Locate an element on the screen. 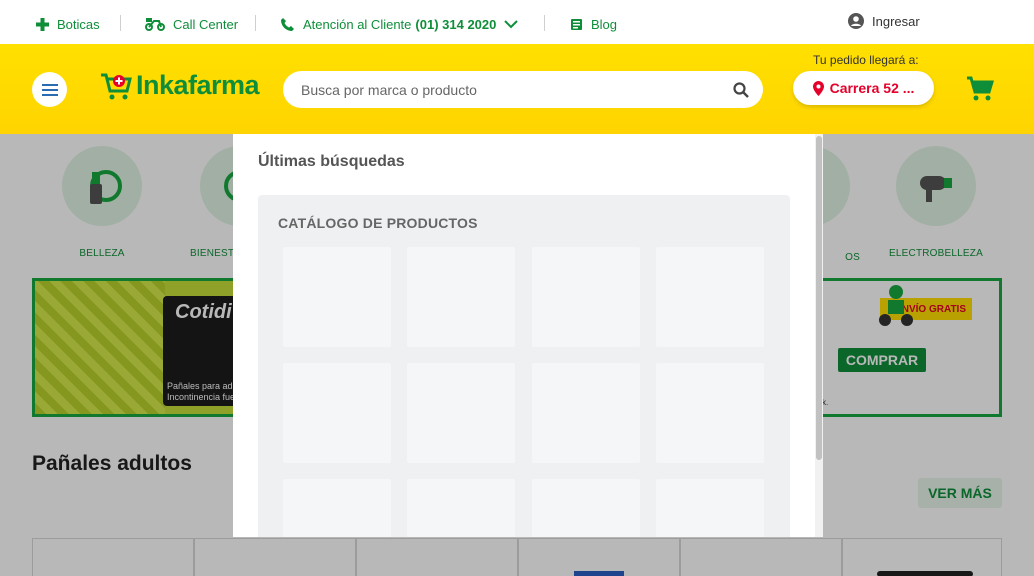 The image size is (1034, 576). blog-label: Blog is located at coordinates (604, 24).